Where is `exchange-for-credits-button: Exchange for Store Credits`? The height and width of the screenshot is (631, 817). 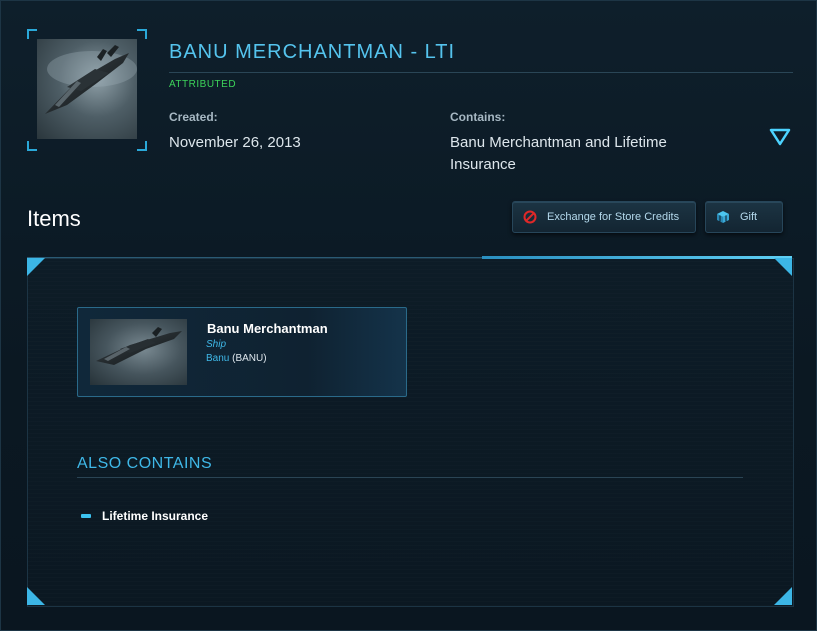
exchange-for-credits-button: Exchange for Store Credits is located at coordinates (604, 217).